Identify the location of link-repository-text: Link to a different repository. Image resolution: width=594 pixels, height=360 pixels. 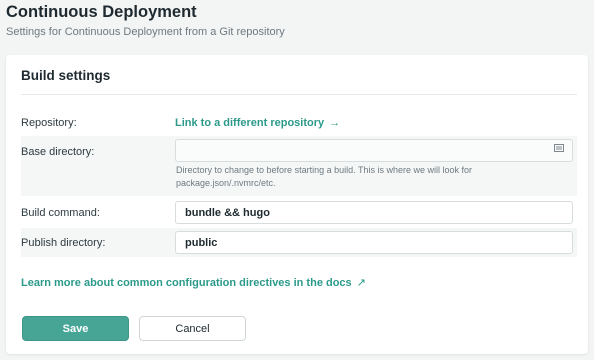
(250, 123).